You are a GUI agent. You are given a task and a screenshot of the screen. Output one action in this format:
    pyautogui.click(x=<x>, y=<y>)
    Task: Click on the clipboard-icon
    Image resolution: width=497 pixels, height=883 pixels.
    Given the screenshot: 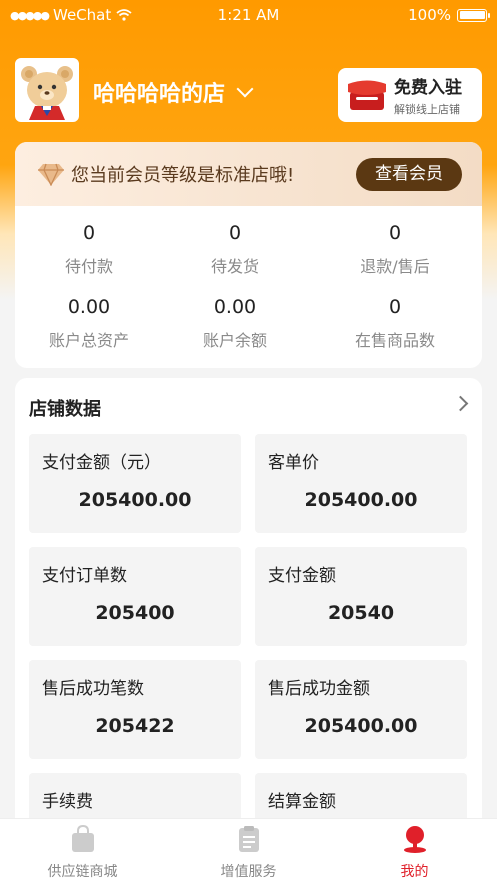 What is the action you would take?
    pyautogui.click(x=249, y=839)
    